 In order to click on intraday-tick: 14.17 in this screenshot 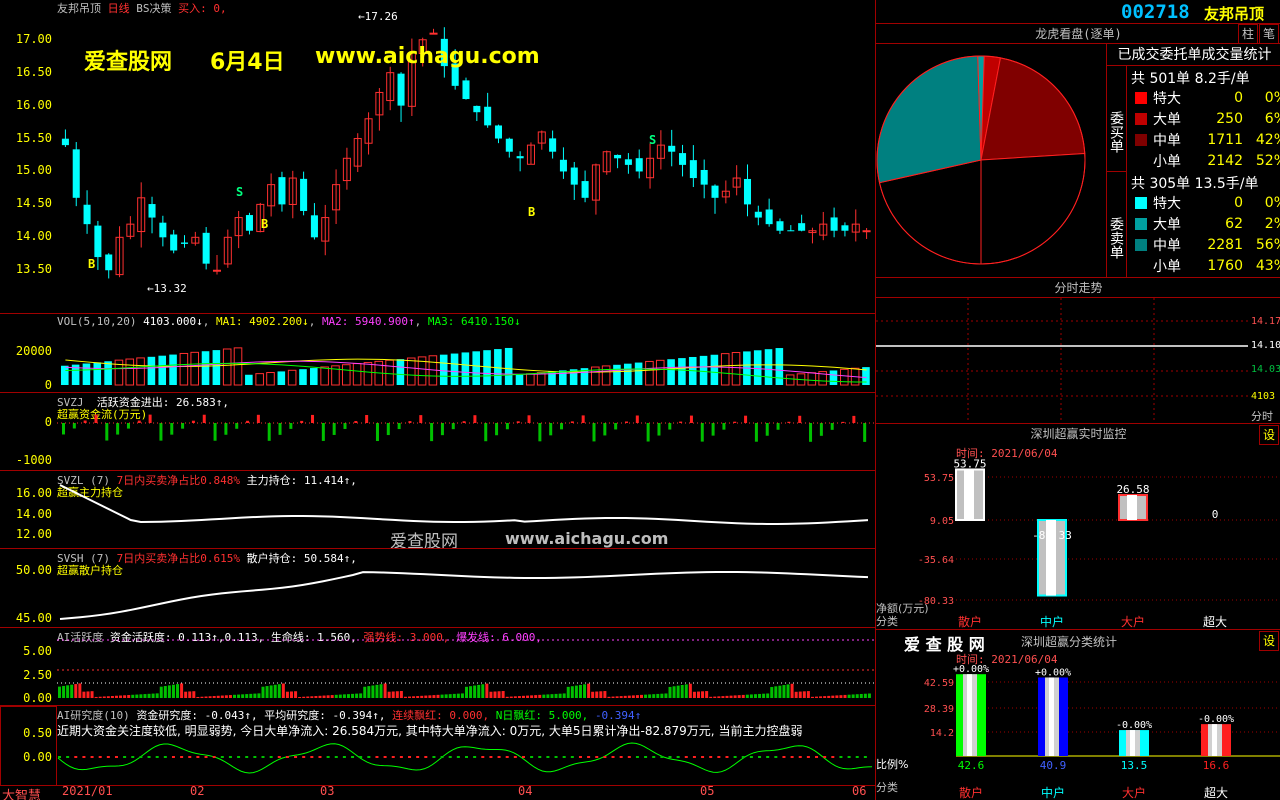, I will do `click(1265, 321)`.